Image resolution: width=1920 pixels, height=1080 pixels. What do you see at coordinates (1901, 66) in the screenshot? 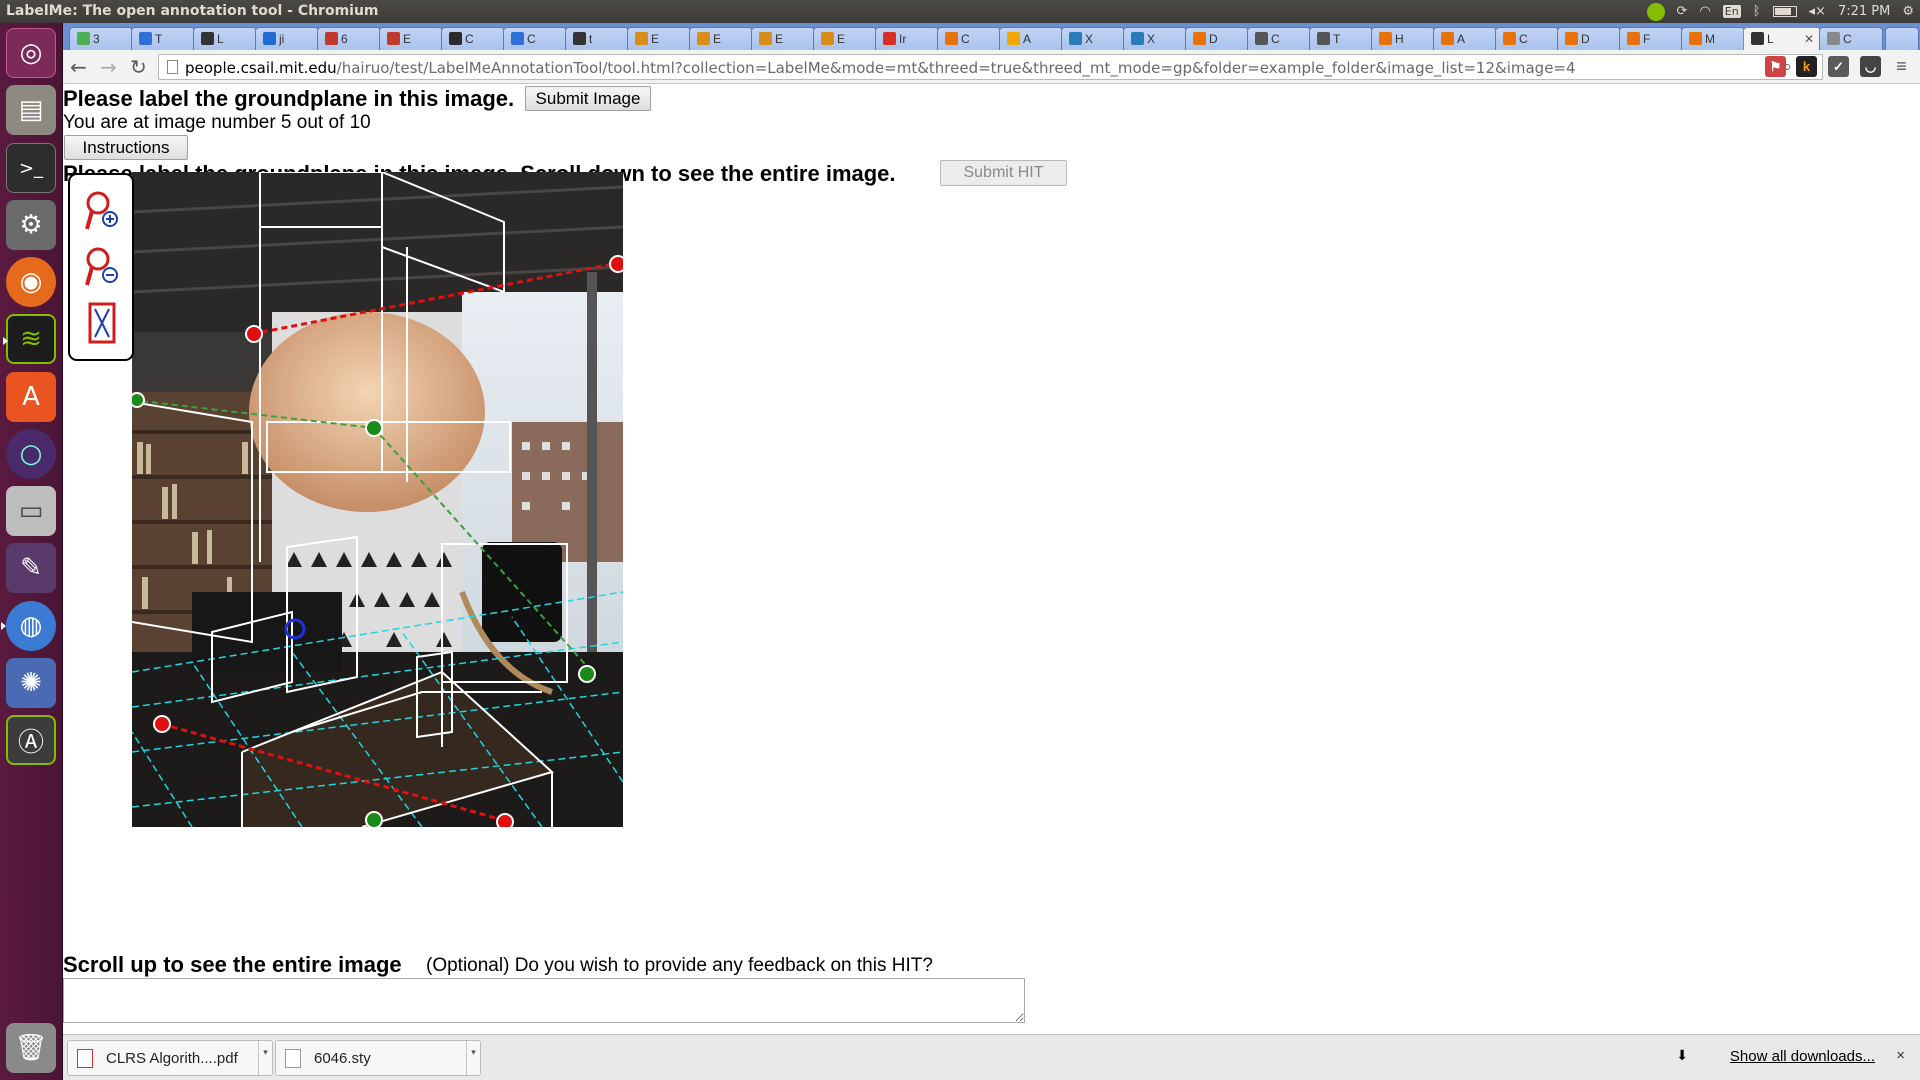
I see `menu-icon: ≡` at bounding box center [1901, 66].